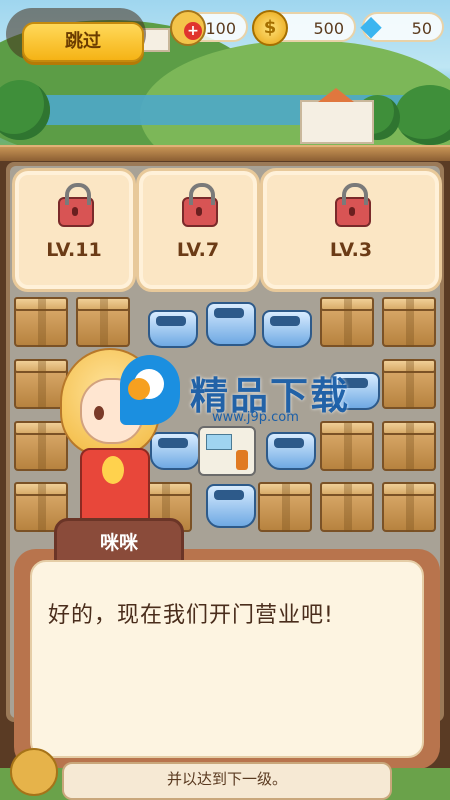 The width and height of the screenshot is (450, 800). What do you see at coordinates (421, 28) in the screenshot?
I see `gem-value: 50` at bounding box center [421, 28].